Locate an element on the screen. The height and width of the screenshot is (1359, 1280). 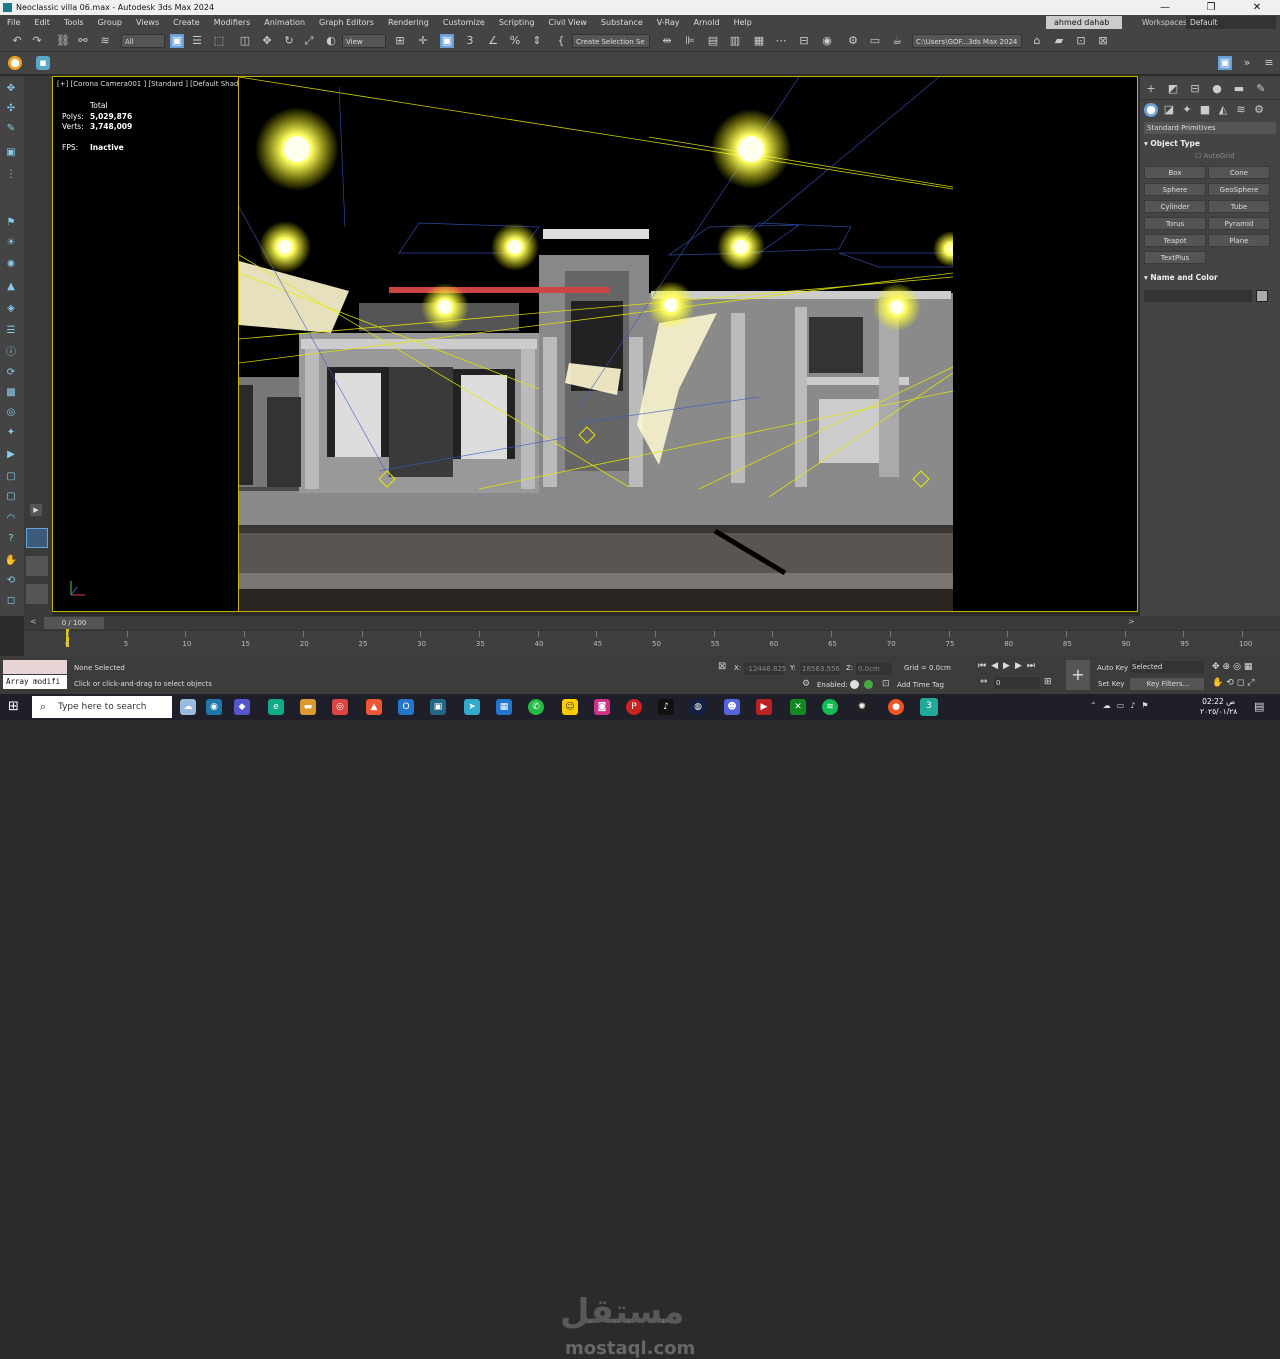
restore-icon: ❐ is located at coordinates (1211, 7).